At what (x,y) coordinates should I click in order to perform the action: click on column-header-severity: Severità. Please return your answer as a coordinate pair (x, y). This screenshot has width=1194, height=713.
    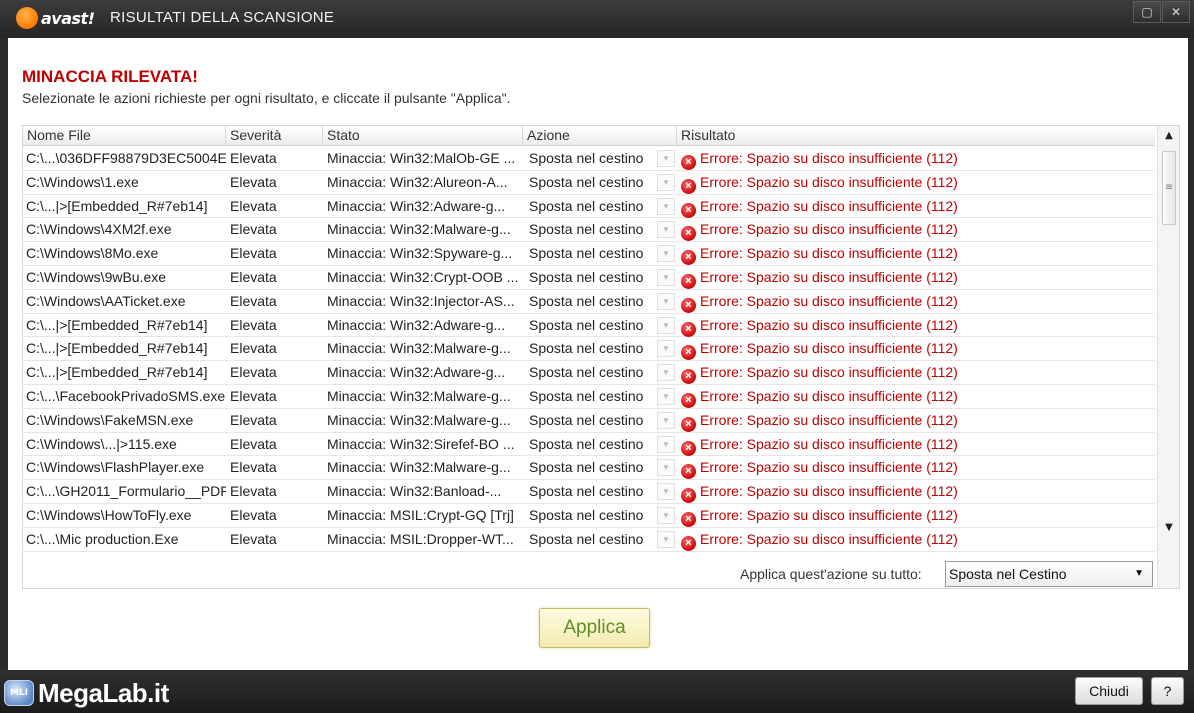
    Looking at the image, I should click on (274, 136).